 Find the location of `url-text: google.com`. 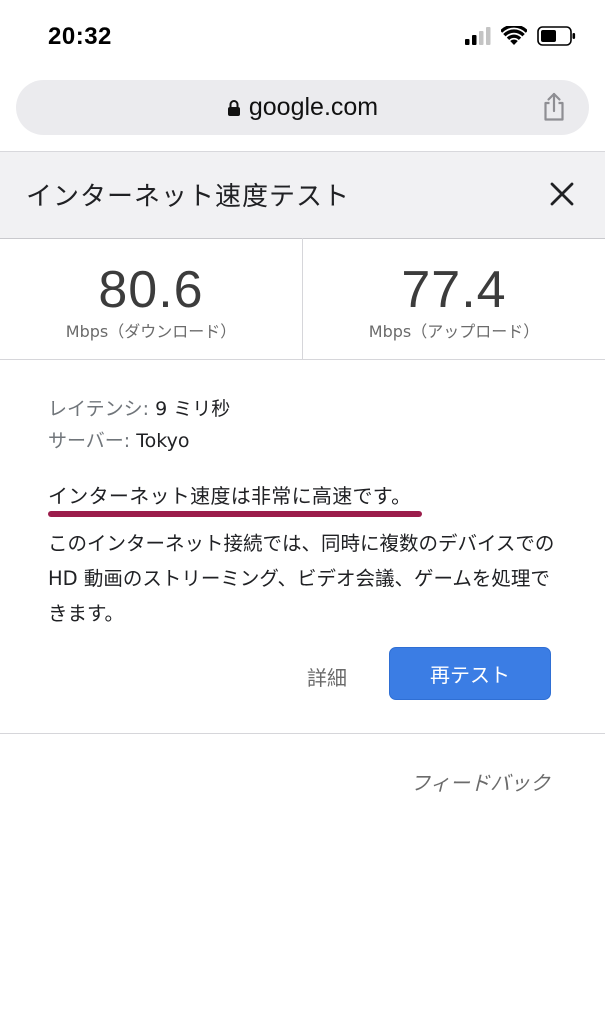

url-text: google.com is located at coordinates (313, 107).